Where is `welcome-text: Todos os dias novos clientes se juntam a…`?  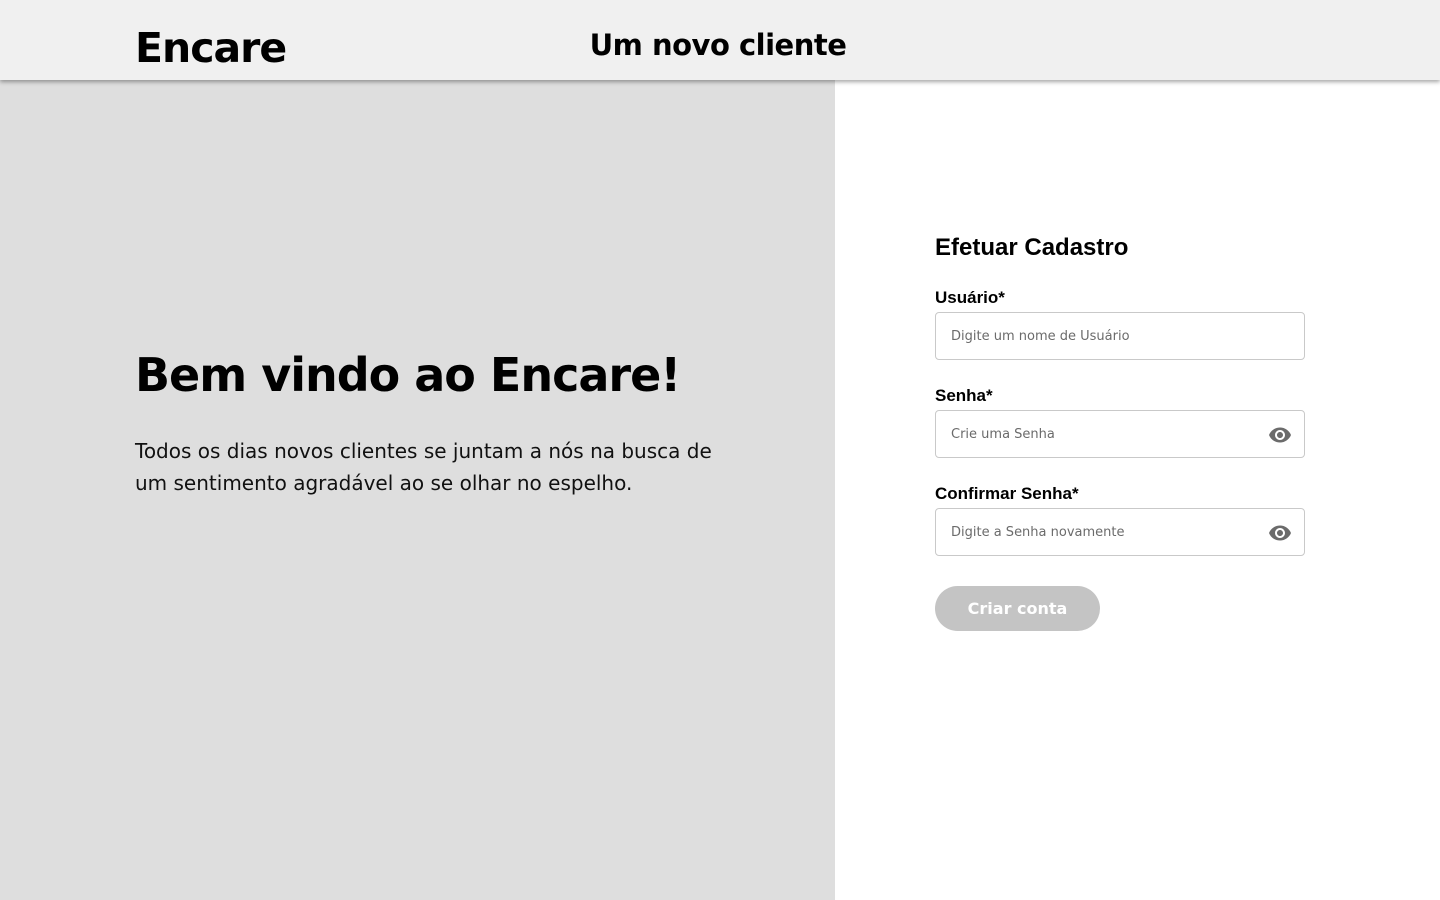 welcome-text: Todos os dias novos clientes se juntam a… is located at coordinates (423, 467).